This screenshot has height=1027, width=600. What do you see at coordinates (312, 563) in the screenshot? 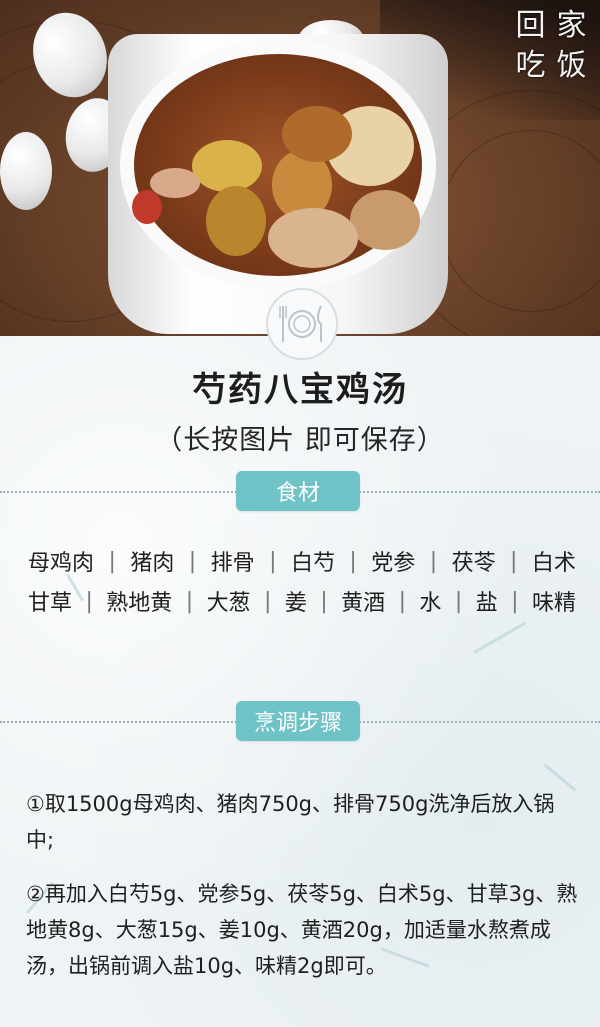
I see `ingredient-item: 白芍` at bounding box center [312, 563].